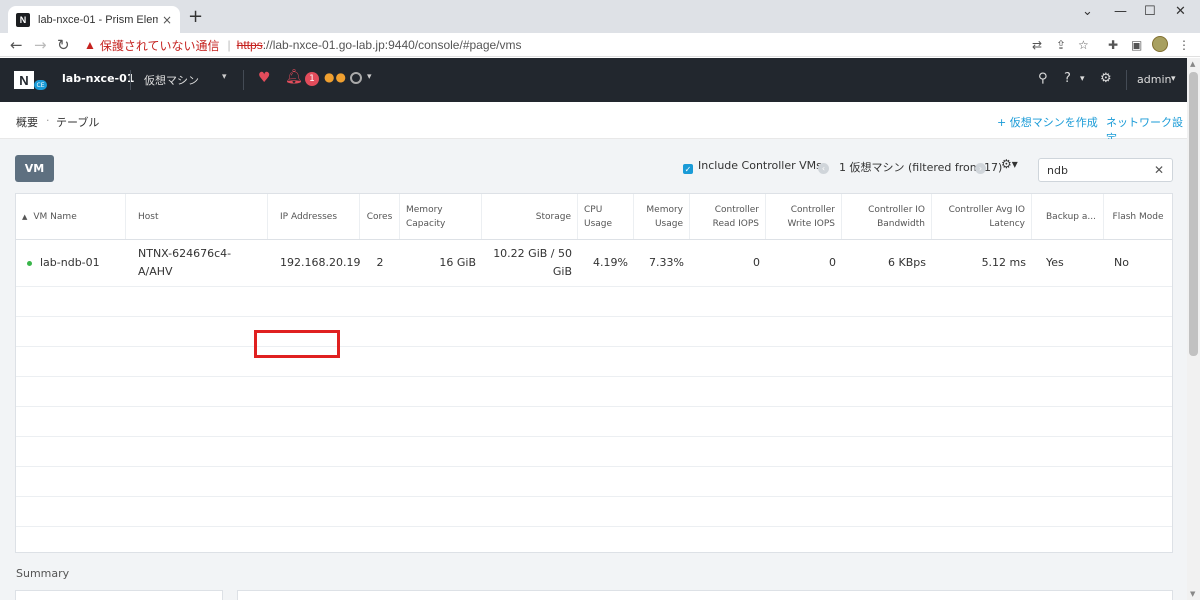 The image size is (1200, 600). What do you see at coordinates (167, 20) in the screenshot?
I see `tab-close-icon: ×` at bounding box center [167, 20].